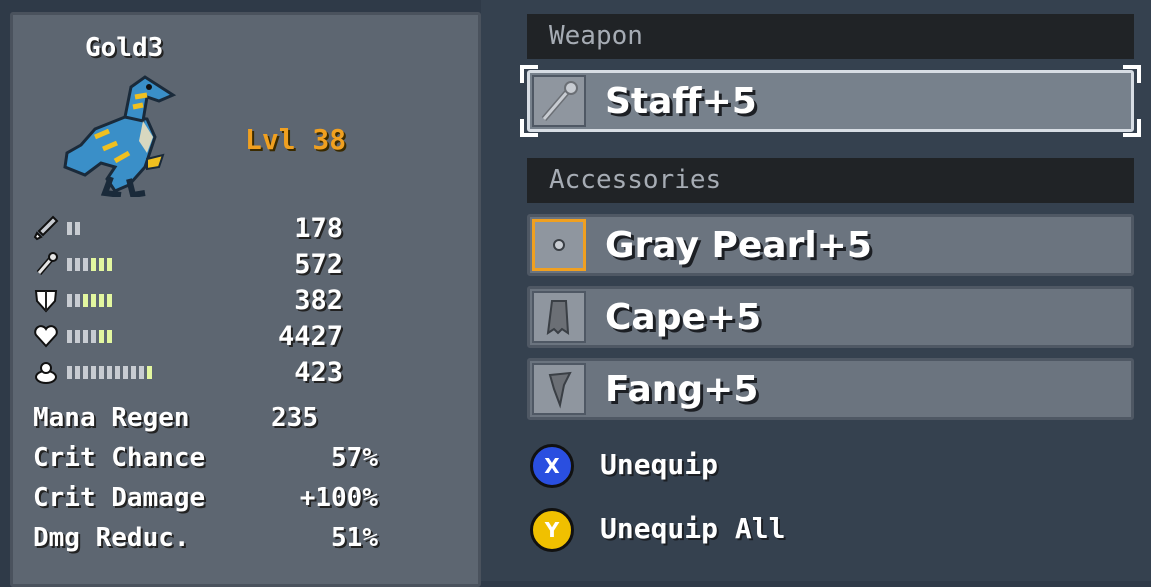 This screenshot has width=1151, height=587. What do you see at coordinates (738, 245) in the screenshot?
I see `accessory-slot-label: Gray Pearl+5` at bounding box center [738, 245].